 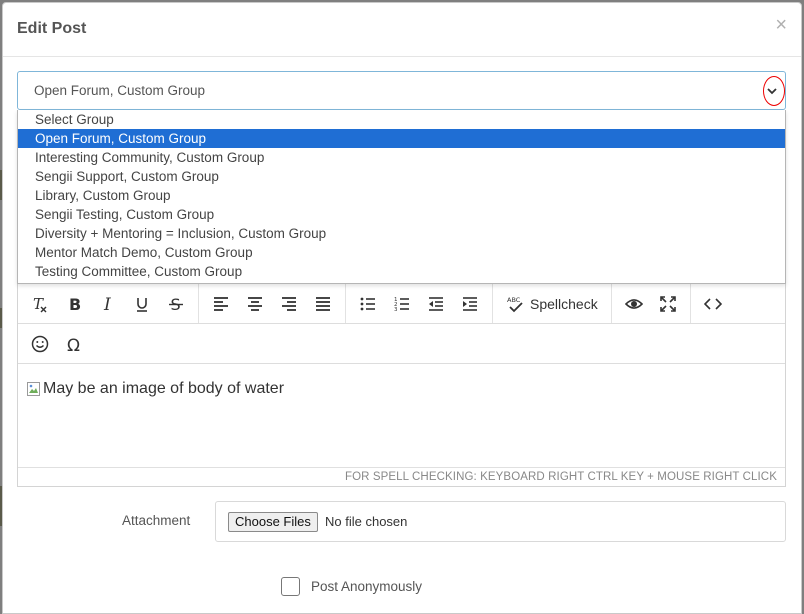 I want to click on svg-text: 3, so click(x=396, y=310).